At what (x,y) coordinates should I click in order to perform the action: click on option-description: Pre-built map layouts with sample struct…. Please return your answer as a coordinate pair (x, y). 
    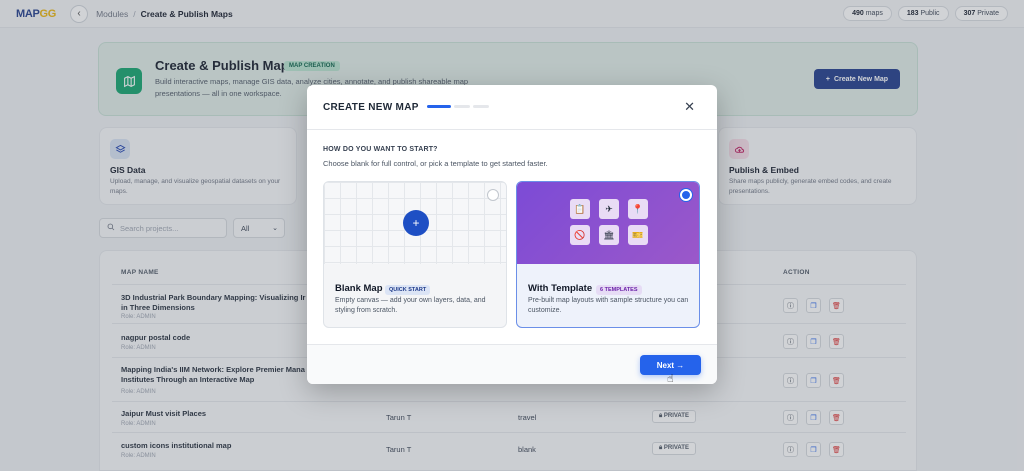
    Looking at the image, I should click on (608, 305).